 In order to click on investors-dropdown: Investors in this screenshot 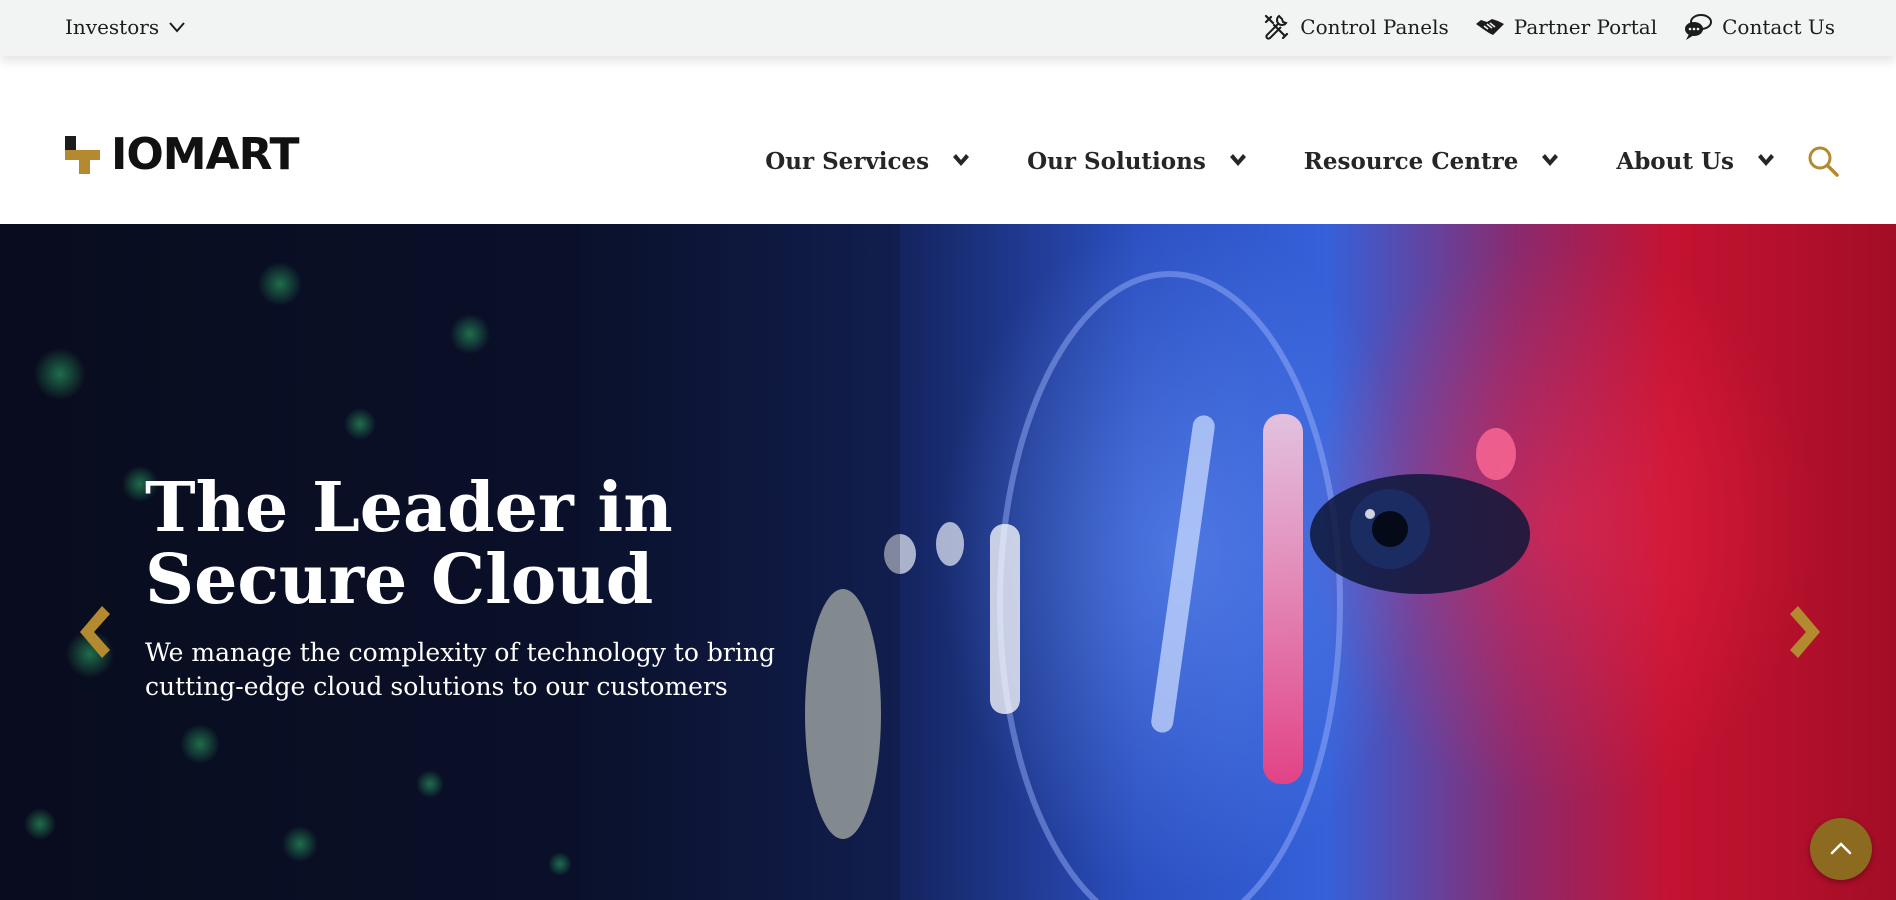, I will do `click(126, 27)`.